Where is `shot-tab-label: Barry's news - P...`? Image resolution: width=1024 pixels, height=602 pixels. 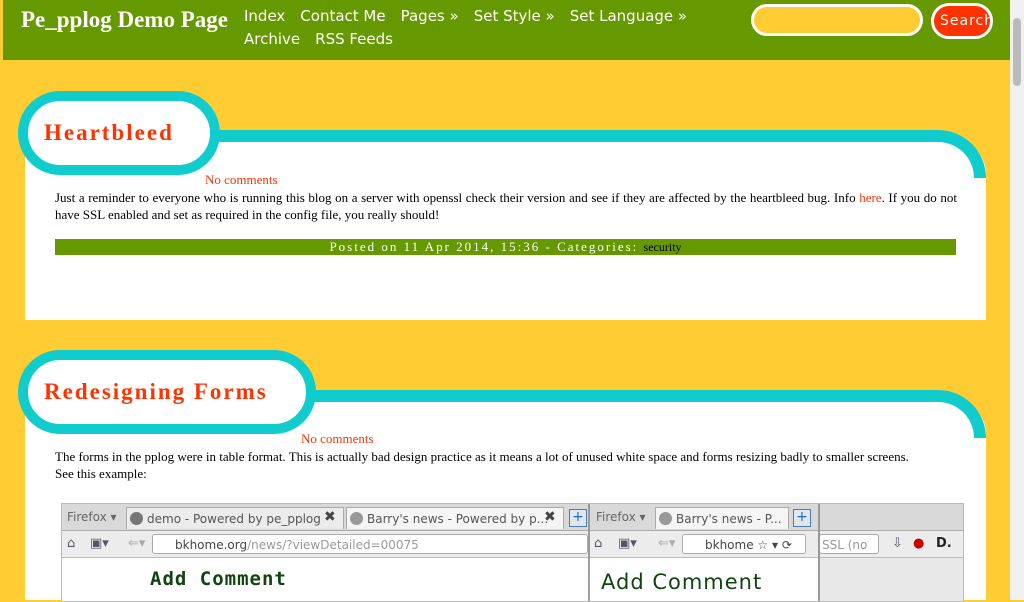 shot-tab-label: Barry's news - P... is located at coordinates (729, 519).